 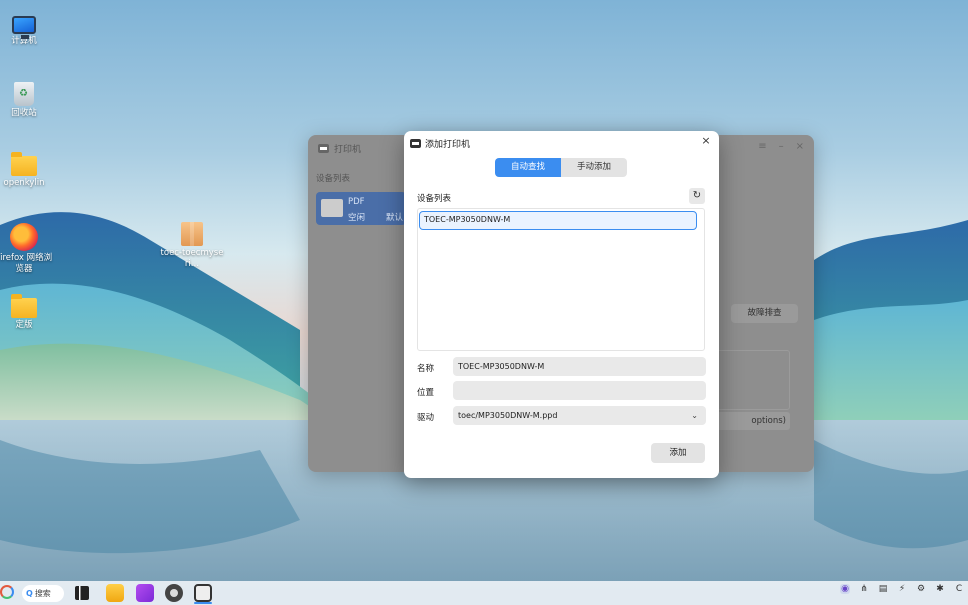 I want to click on options-button: options), so click(x=750, y=421).